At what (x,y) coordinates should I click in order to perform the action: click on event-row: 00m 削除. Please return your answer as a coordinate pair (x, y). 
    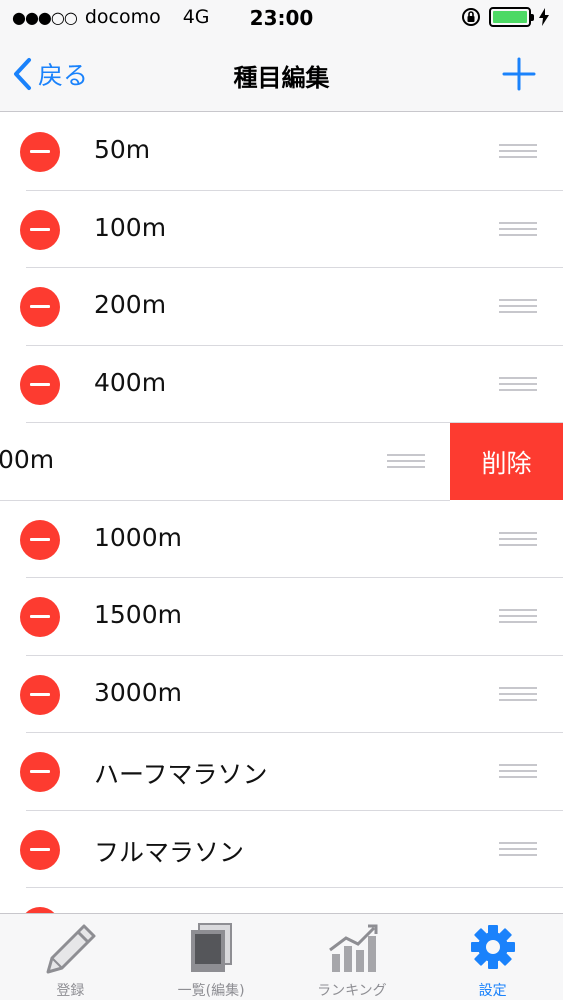
    Looking at the image, I should click on (281, 462).